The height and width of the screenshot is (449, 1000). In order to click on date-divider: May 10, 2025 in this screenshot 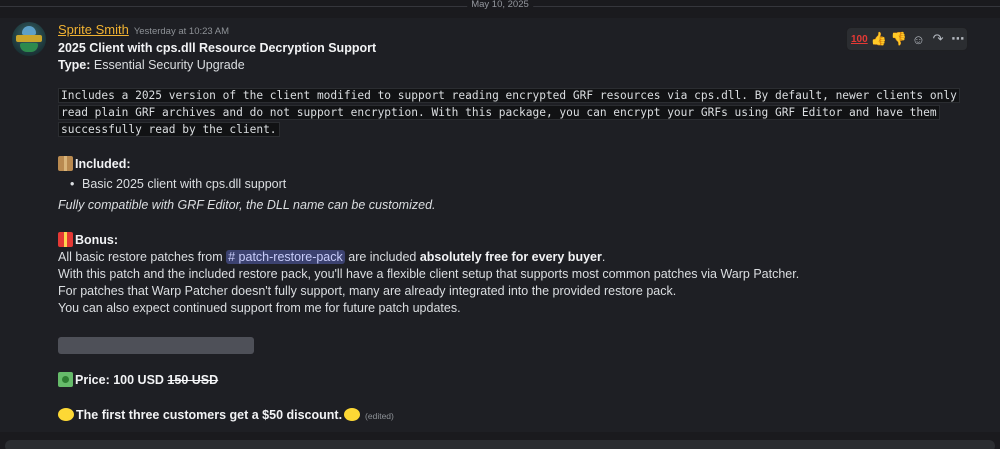, I will do `click(500, 6)`.